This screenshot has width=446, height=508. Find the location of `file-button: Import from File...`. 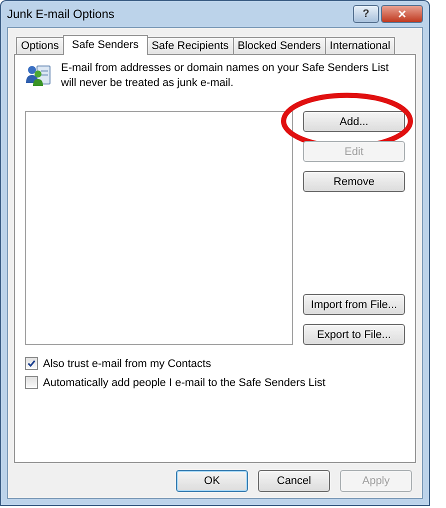

file-button: Import from File... is located at coordinates (354, 304).